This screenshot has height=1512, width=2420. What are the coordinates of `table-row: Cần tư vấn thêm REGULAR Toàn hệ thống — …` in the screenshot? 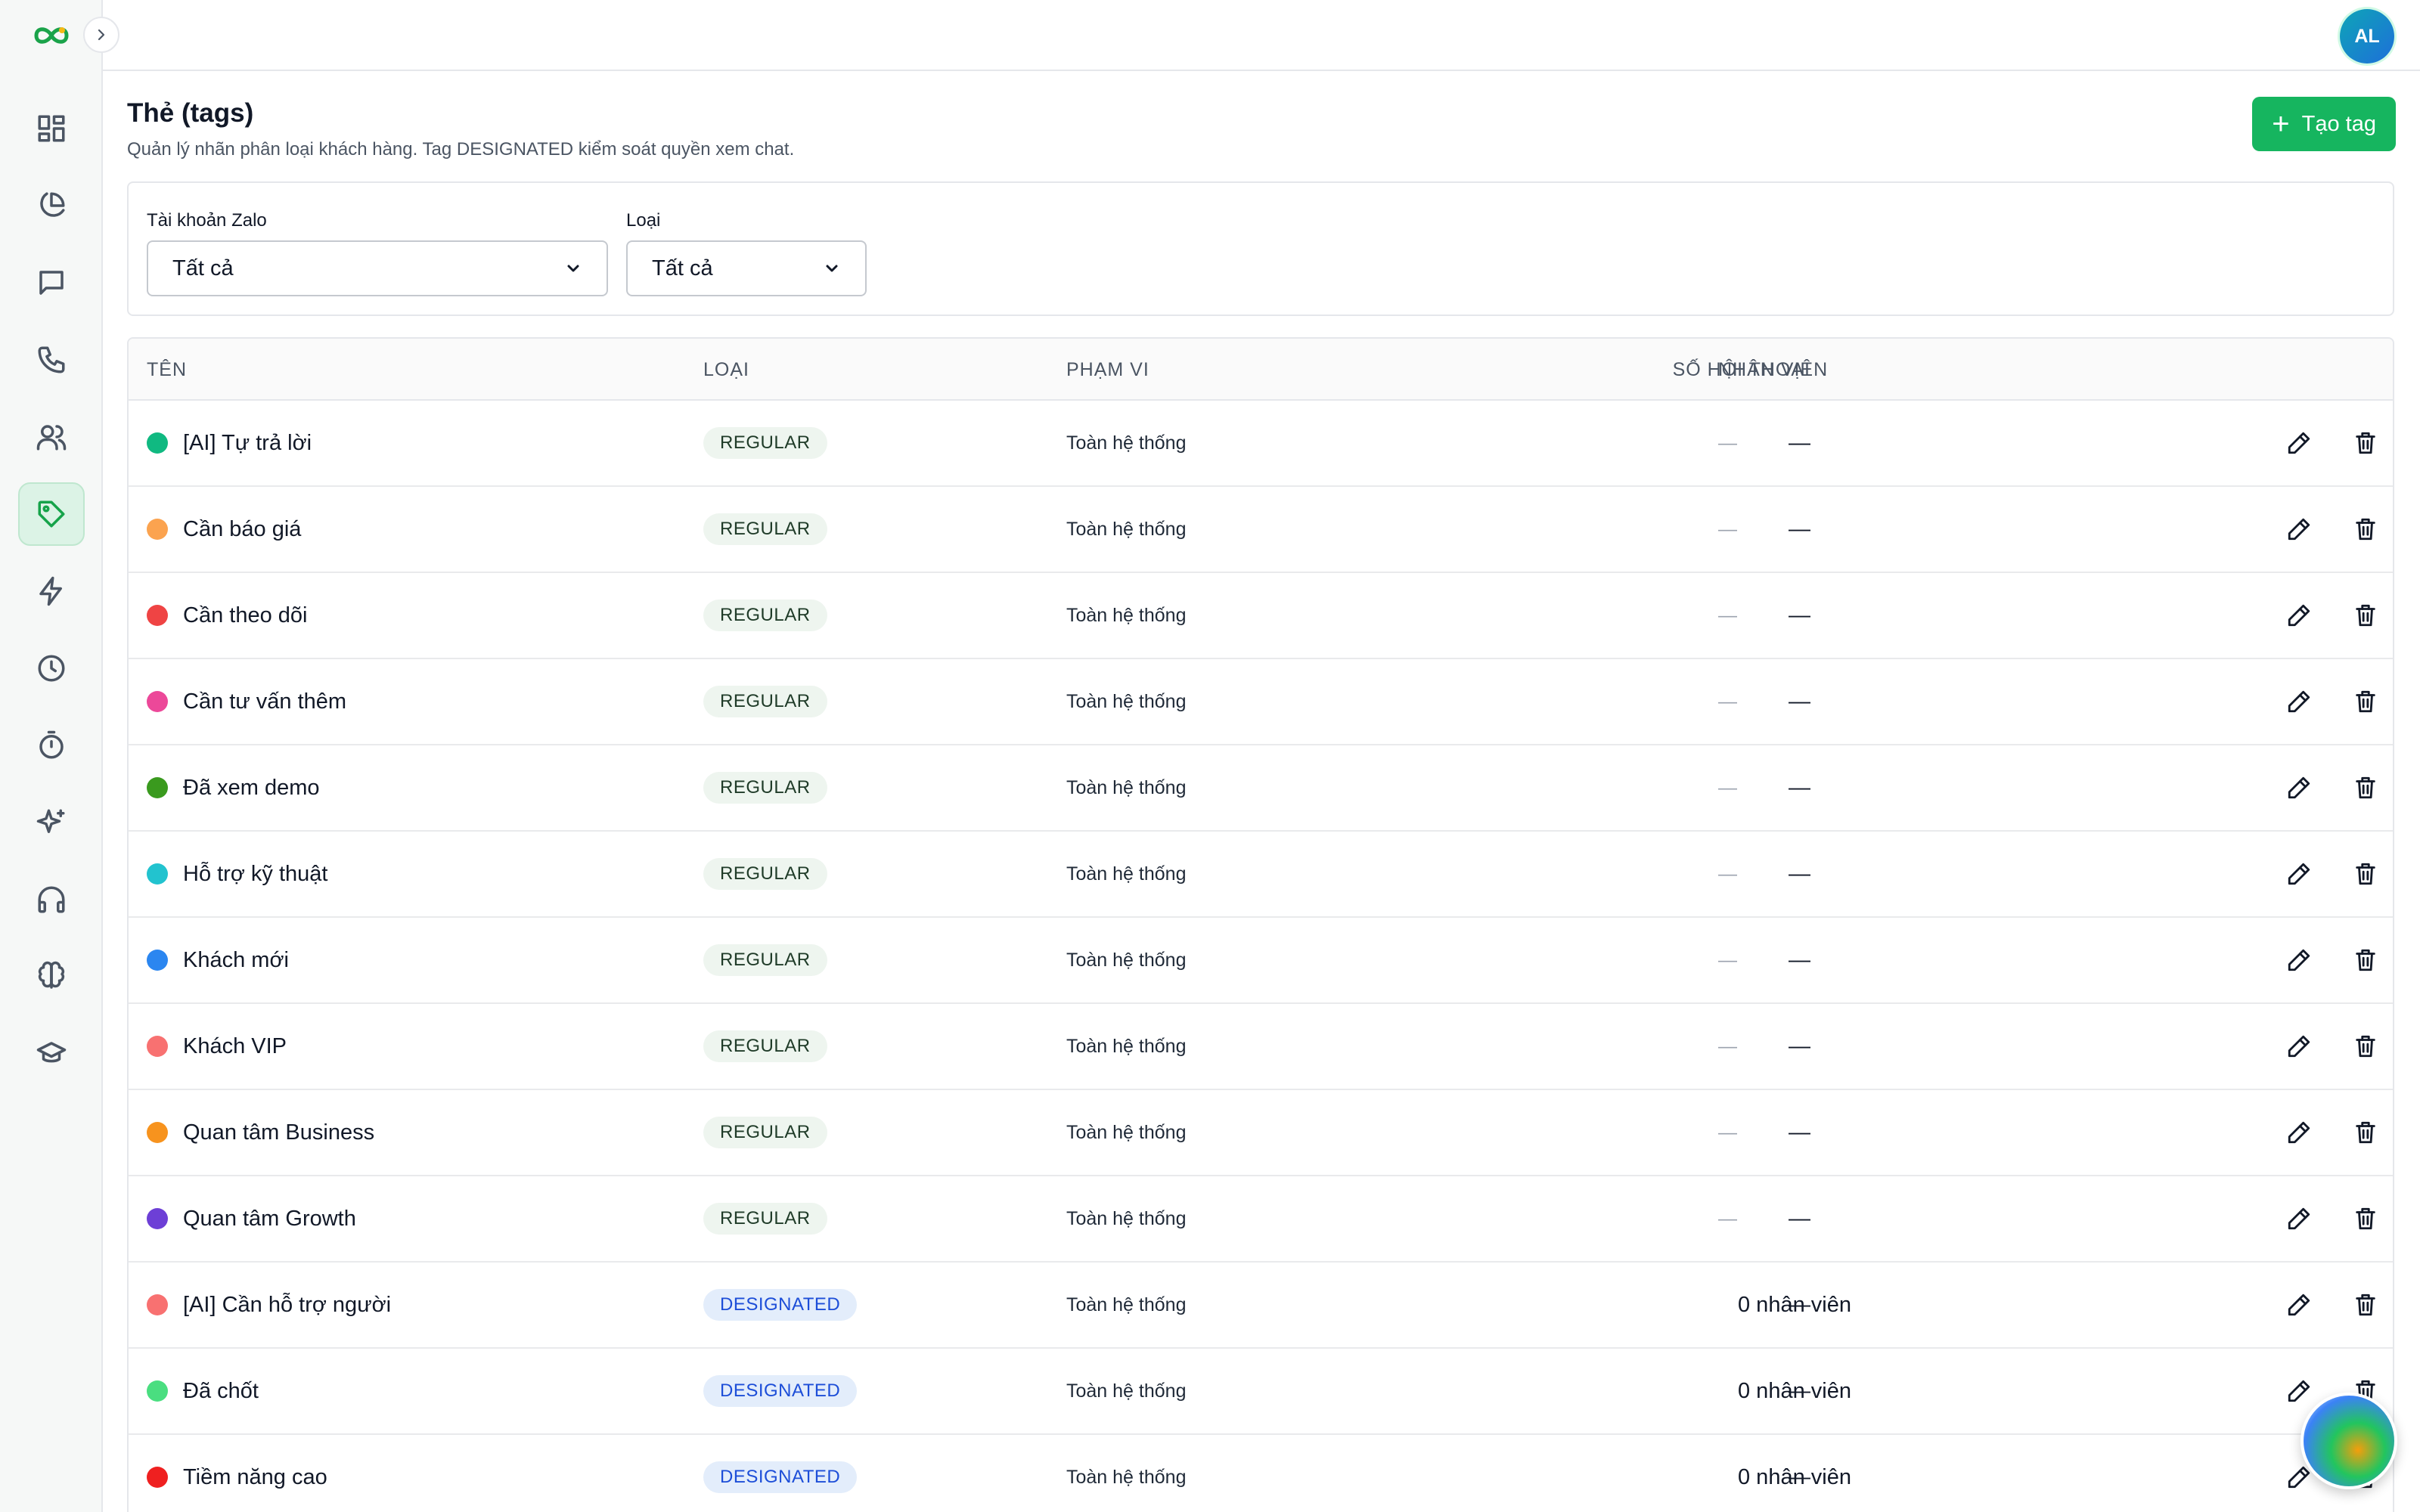 It's located at (1261, 702).